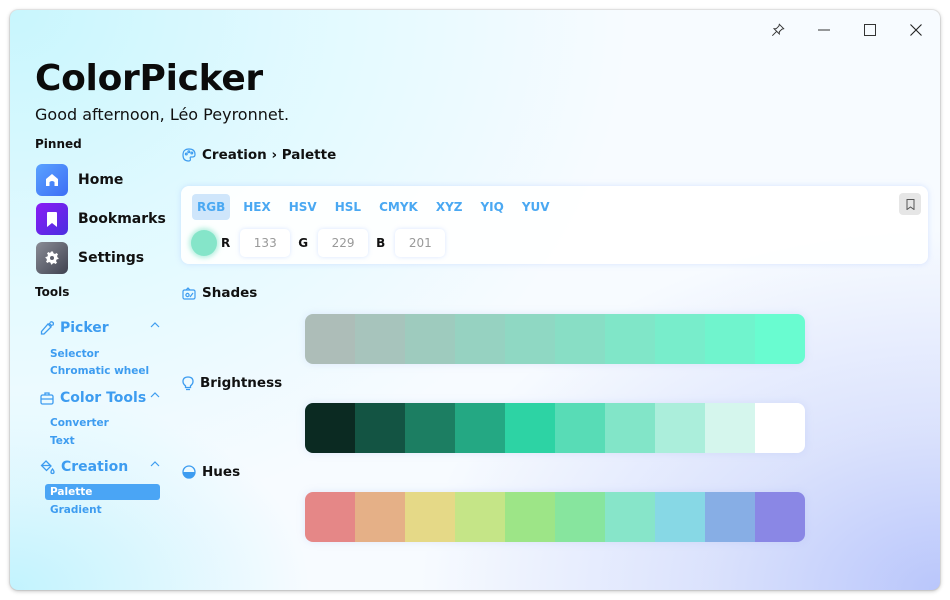 This screenshot has width=950, height=600. Describe the element at coordinates (303, 243) in the screenshot. I see `channel-label-g: G` at that location.